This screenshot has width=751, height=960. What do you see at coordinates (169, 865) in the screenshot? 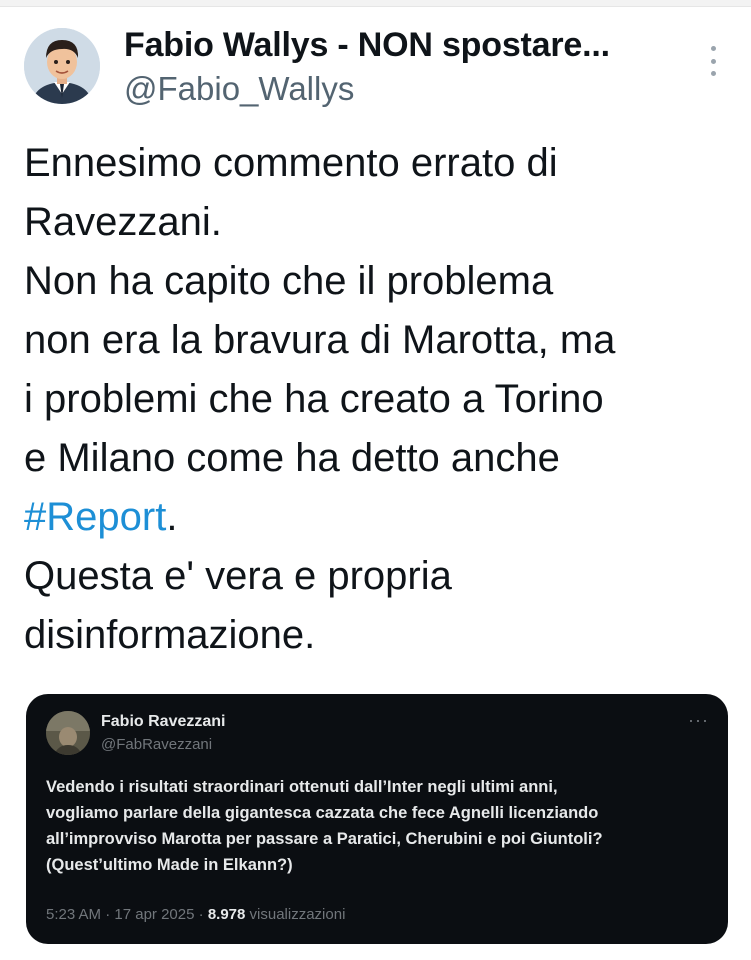
I see `quoted-line: (Quest’ultimo Made in Elkann?)` at bounding box center [169, 865].